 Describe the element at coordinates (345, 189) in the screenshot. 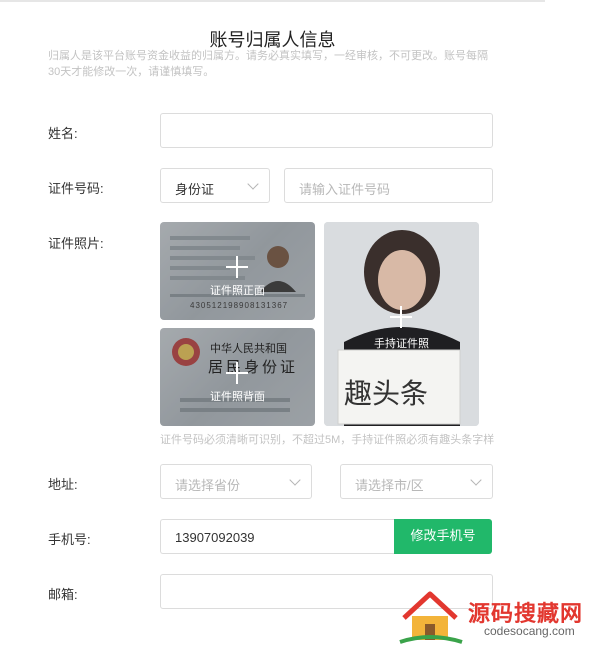

I see `id-number-placeholder: 请输入证件号码` at that location.